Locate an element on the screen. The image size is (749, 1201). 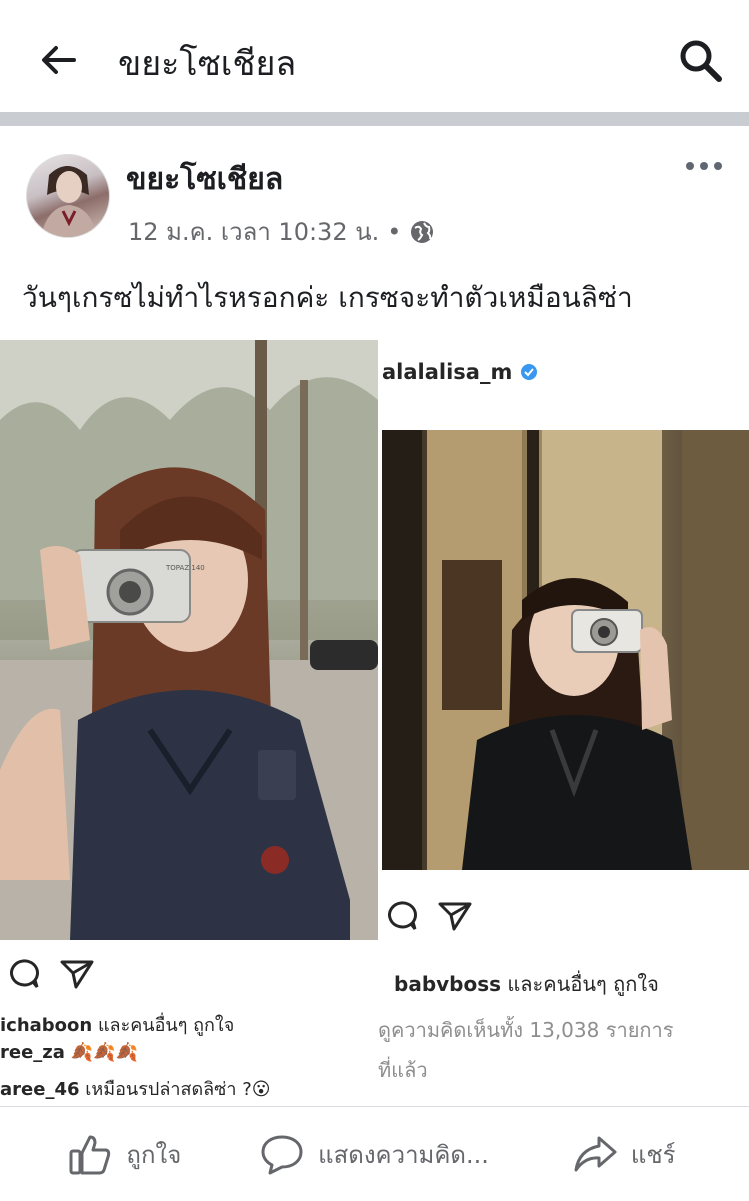
page-title: ขยะโซเชียล is located at coordinates (207, 64).